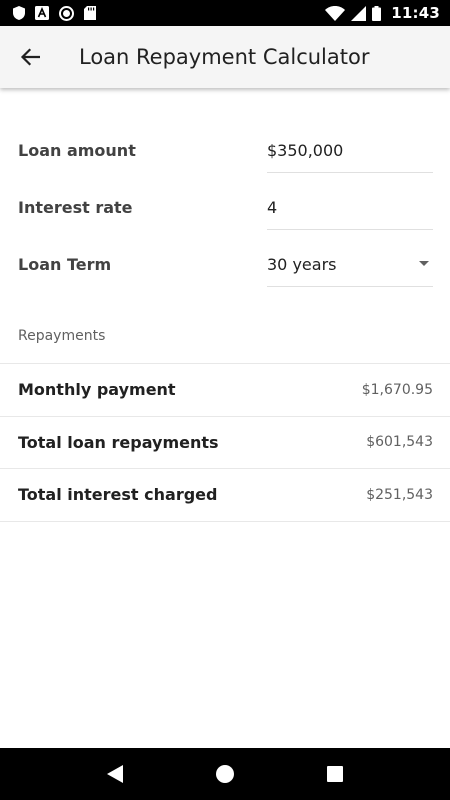  I want to click on nav-back-button, so click(115, 774).